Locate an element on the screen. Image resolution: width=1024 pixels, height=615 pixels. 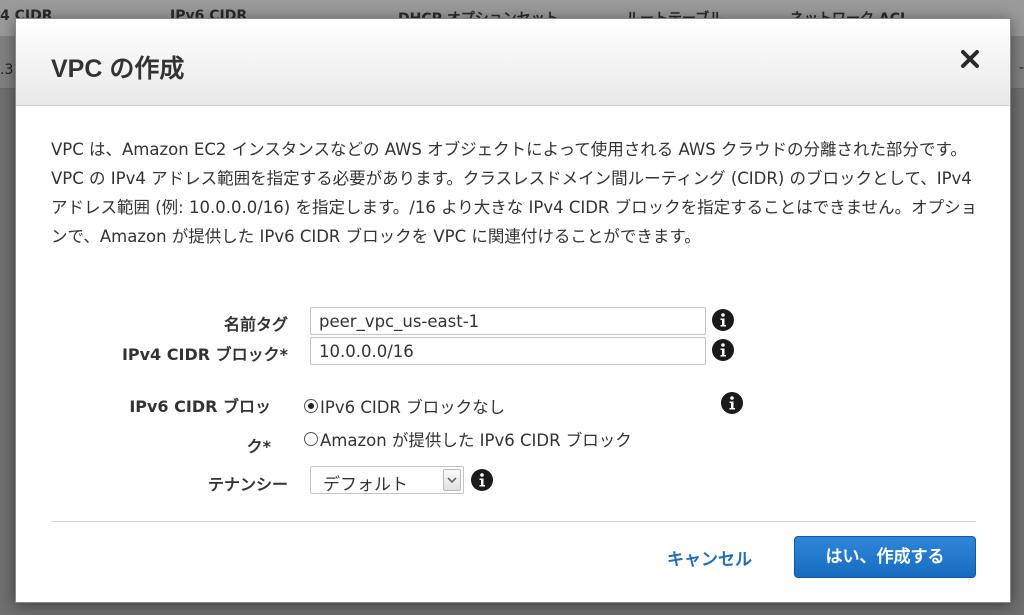
background-row-cell-right: - is located at coordinates (1021, 68).